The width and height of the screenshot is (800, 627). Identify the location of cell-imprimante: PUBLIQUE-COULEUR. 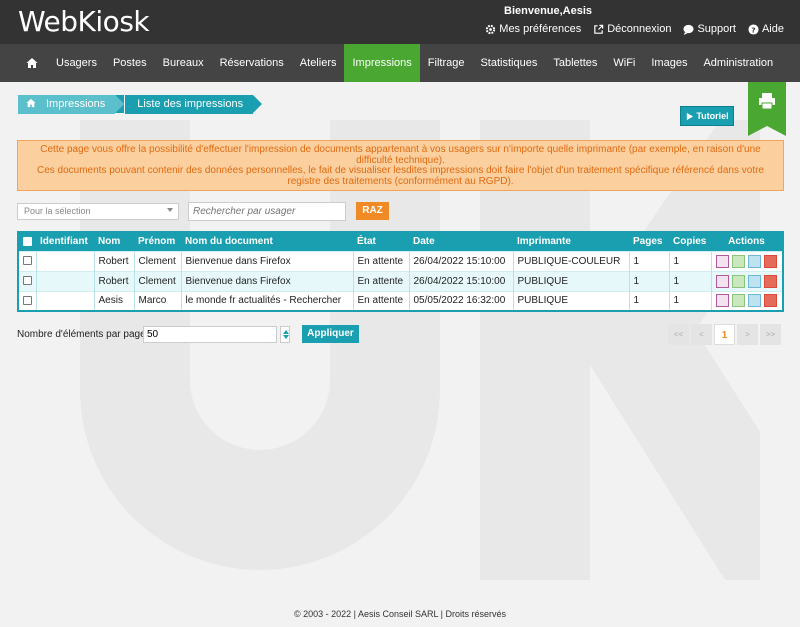
(570, 260).